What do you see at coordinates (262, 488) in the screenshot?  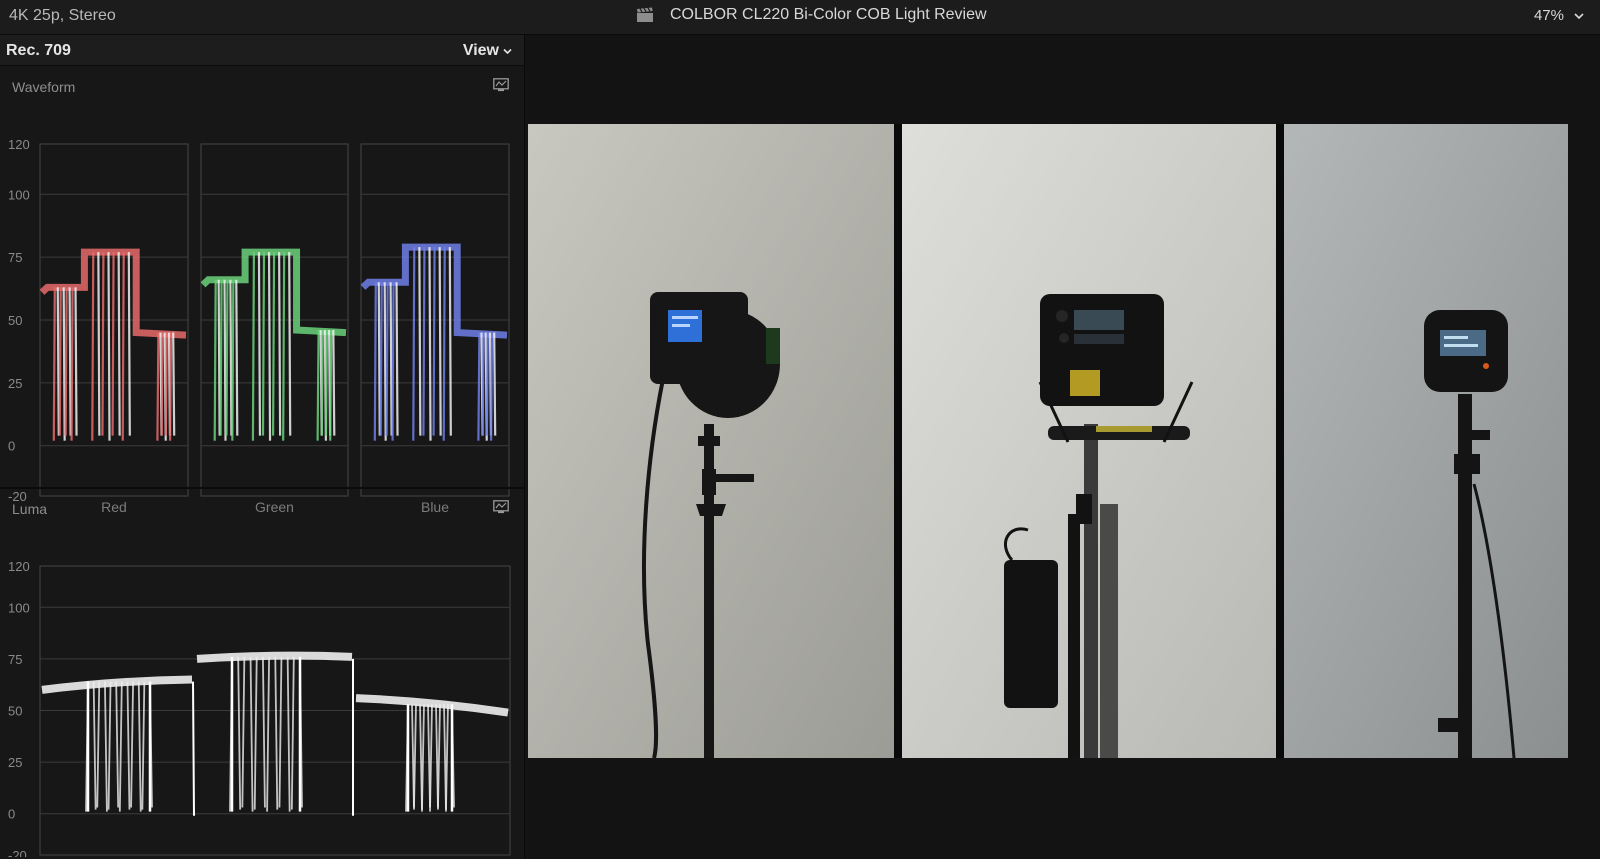 I see `scope-divider` at bounding box center [262, 488].